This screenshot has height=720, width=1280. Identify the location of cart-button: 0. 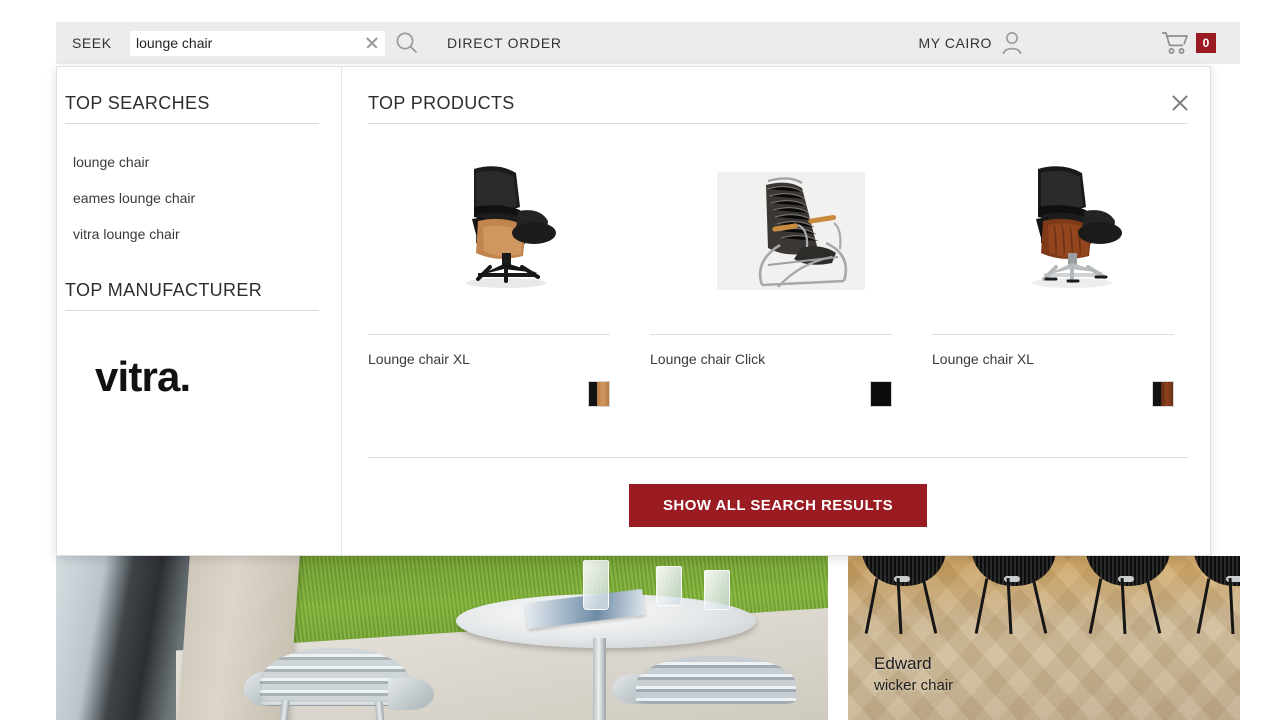
(1188, 43).